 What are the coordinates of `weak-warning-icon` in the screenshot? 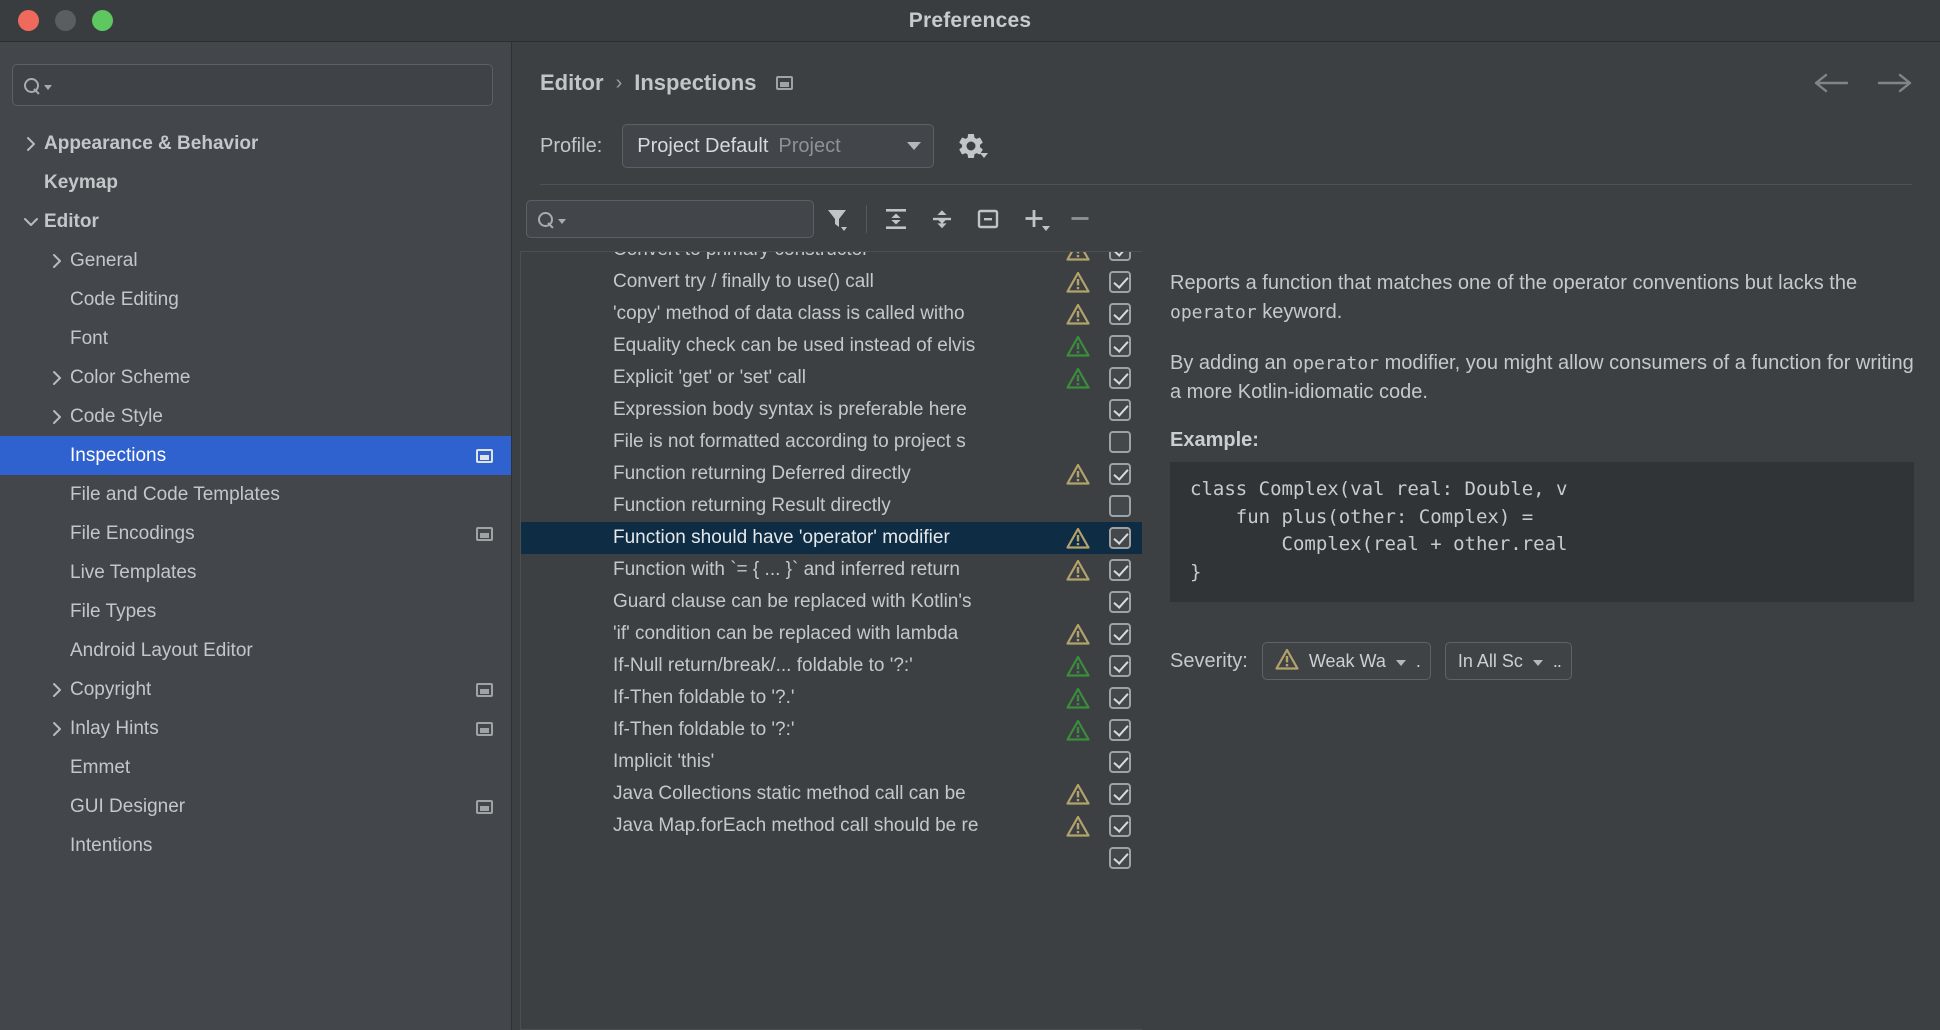 It's located at (1078, 634).